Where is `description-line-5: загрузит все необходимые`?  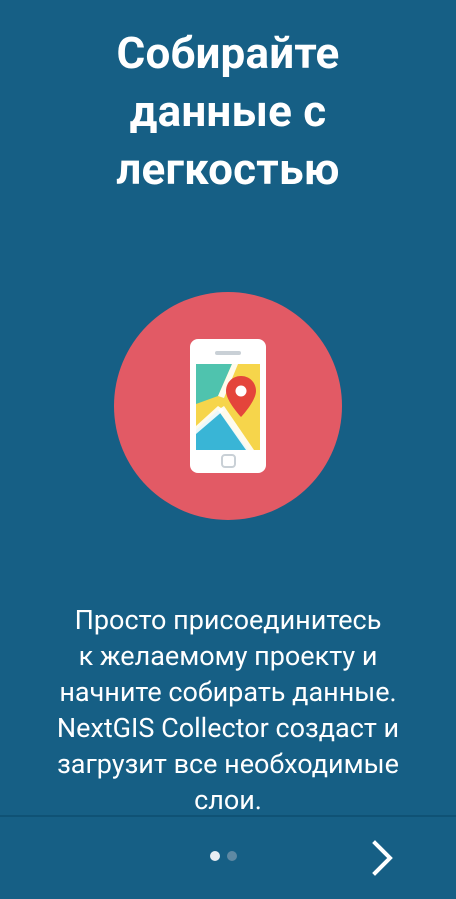 description-line-5: загрузит все необходимые is located at coordinates (228, 764).